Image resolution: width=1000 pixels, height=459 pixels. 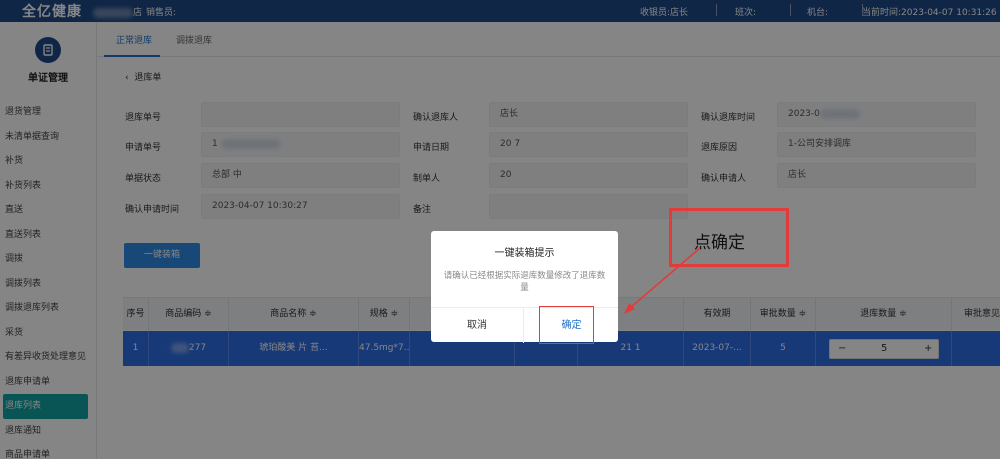 I want to click on annotation-arrow, so click(x=662, y=280).